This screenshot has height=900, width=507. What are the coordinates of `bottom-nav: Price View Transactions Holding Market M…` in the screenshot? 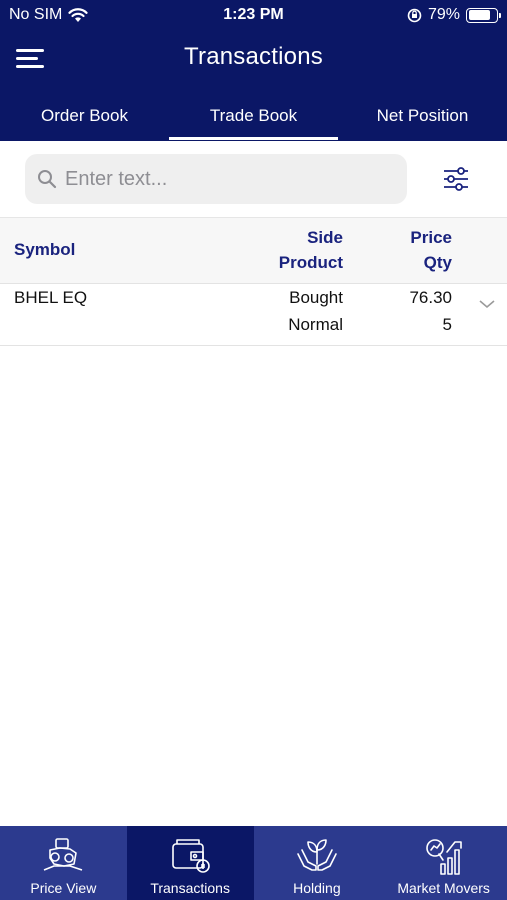 It's located at (253, 863).